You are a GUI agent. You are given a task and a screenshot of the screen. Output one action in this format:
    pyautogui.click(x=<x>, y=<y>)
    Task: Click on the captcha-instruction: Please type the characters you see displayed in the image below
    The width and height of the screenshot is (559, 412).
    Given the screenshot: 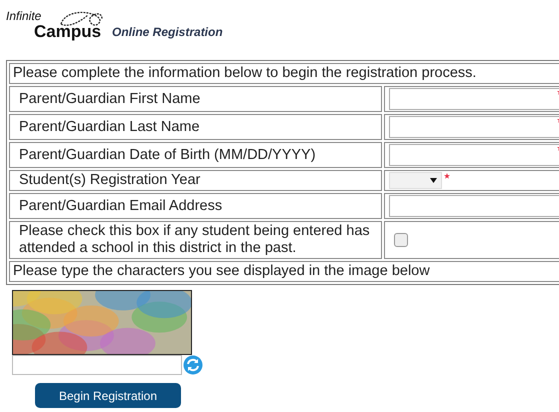 What is the action you would take?
    pyautogui.click(x=284, y=271)
    